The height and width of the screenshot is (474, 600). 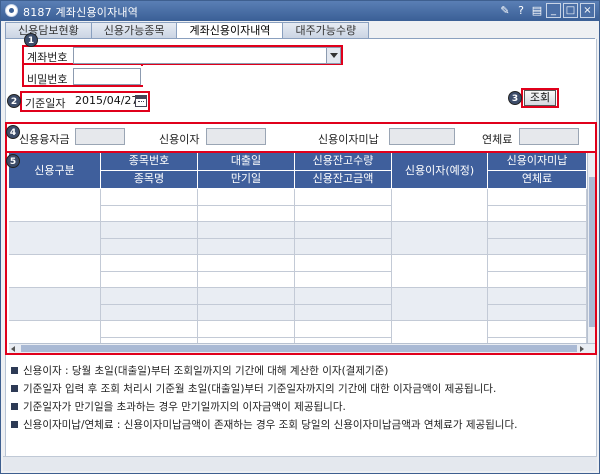 What do you see at coordinates (515, 98) in the screenshot?
I see `step-badge-3: 3` at bounding box center [515, 98].